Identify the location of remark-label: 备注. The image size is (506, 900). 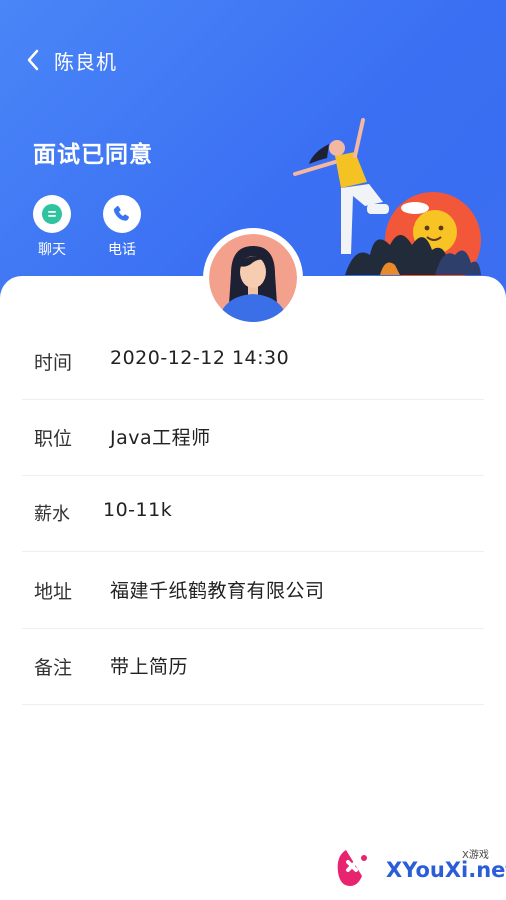
(53, 668).